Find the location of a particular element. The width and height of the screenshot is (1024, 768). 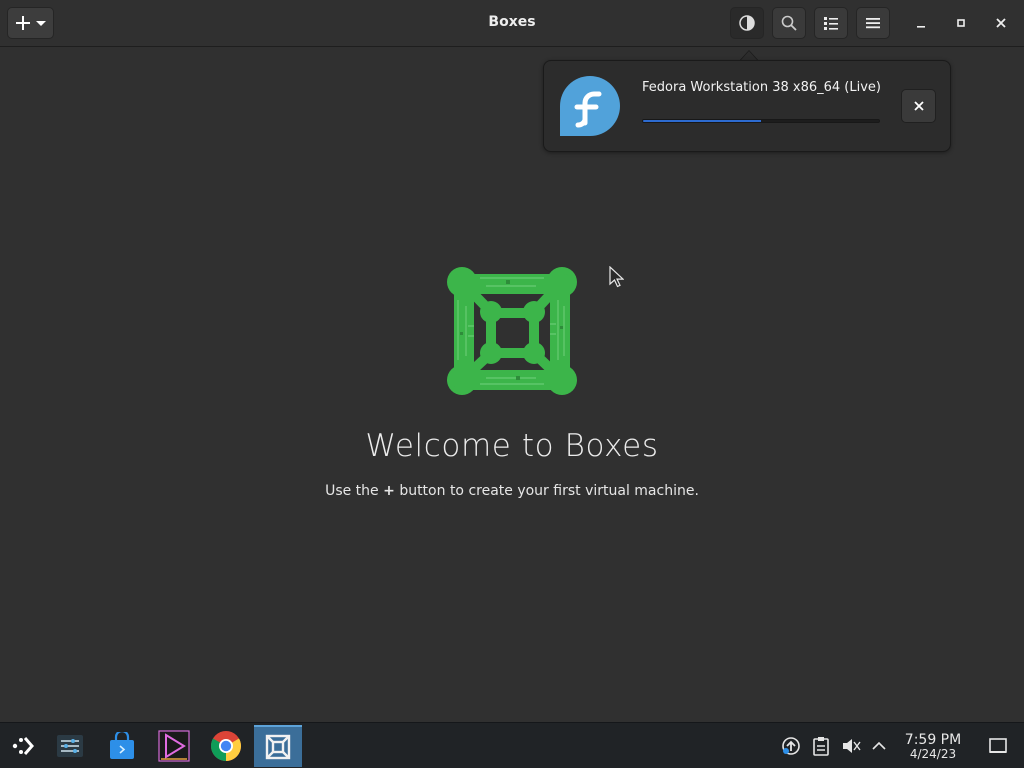

updates-icon is located at coordinates (791, 746).